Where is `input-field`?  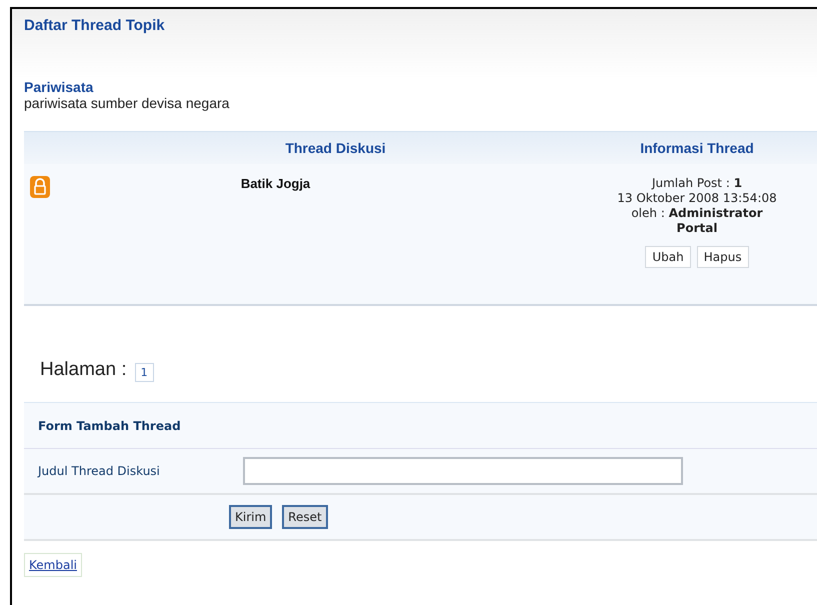
input-field is located at coordinates (463, 471).